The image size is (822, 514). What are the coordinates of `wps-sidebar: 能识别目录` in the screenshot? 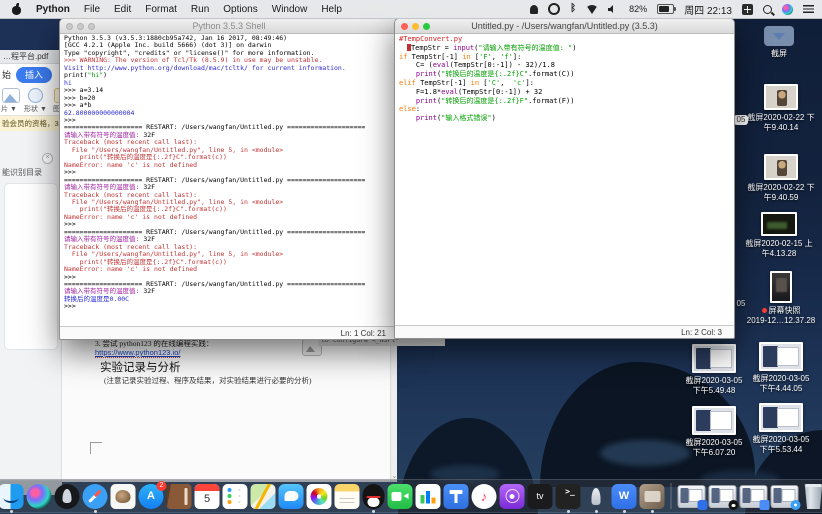 It's located at (31, 306).